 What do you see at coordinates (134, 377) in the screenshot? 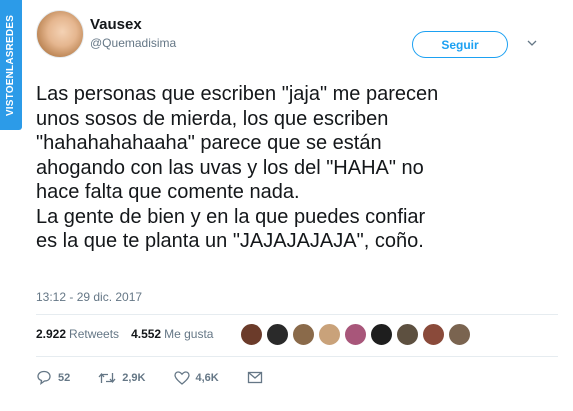
I see `retweet-count: 2,9K` at bounding box center [134, 377].